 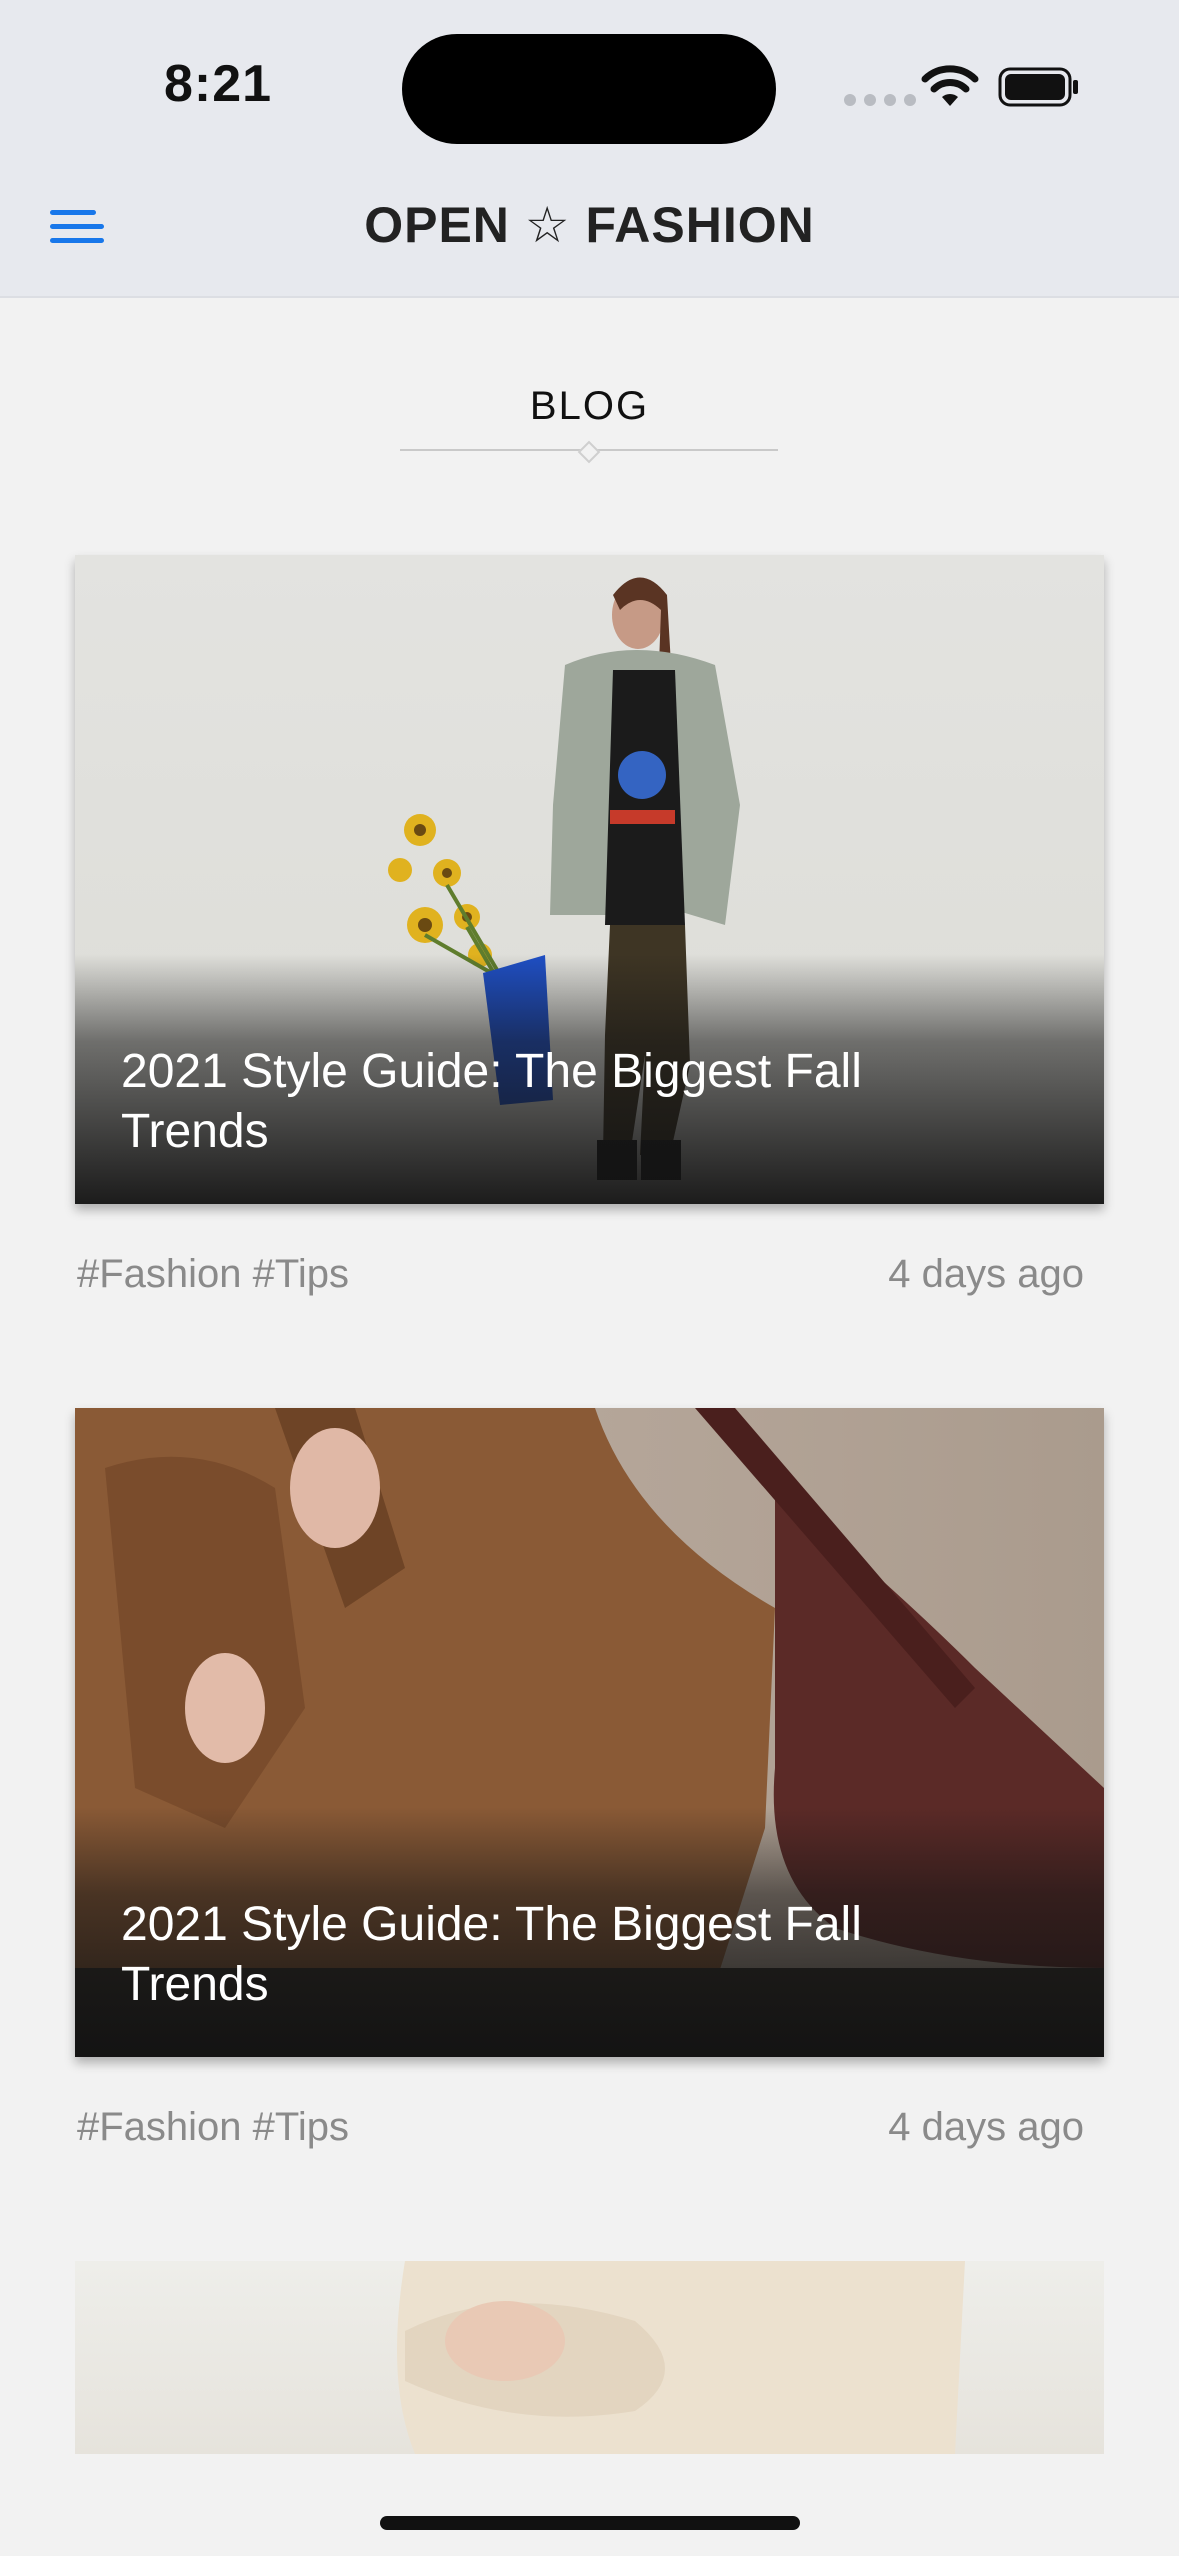 I want to click on wifi-icon, so click(x=950, y=85).